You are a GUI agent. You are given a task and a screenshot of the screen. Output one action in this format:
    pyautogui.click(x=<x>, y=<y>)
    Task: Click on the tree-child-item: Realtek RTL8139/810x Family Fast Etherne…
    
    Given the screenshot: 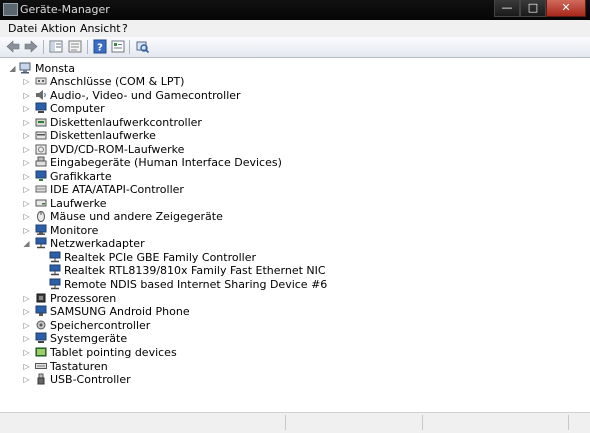 What is the action you would take?
    pyautogui.click(x=163, y=270)
    